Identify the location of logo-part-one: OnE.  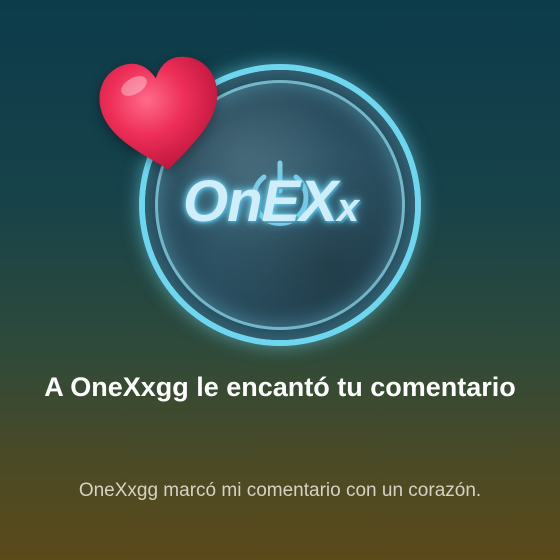
(241, 201).